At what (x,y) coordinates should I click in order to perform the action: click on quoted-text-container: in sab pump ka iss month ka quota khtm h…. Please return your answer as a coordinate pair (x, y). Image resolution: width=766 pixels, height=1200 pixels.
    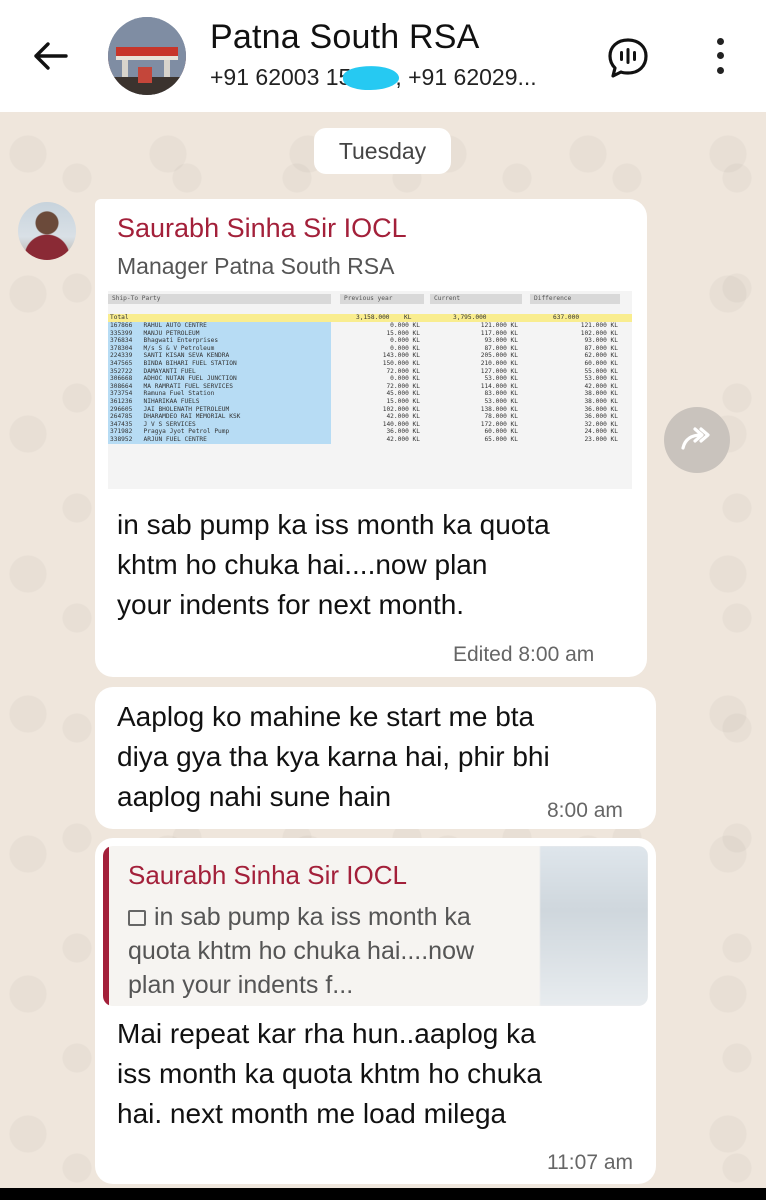
    Looking at the image, I should click on (325, 951).